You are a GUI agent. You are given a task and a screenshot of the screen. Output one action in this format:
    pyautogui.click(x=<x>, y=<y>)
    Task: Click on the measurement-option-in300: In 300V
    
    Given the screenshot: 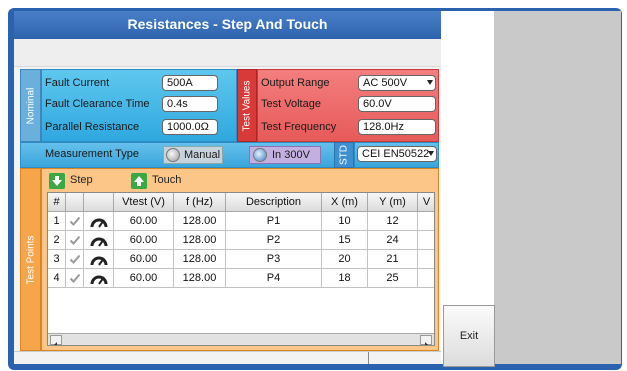 What is the action you would take?
    pyautogui.click(x=285, y=155)
    